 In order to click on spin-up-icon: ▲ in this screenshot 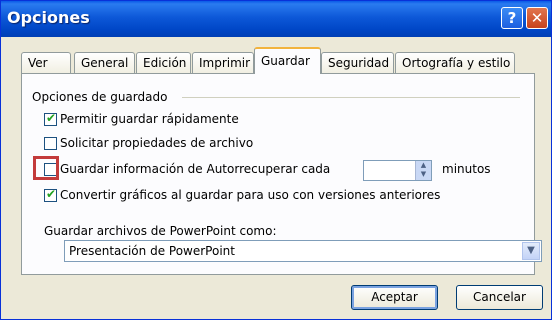, I will do `click(423, 165)`.